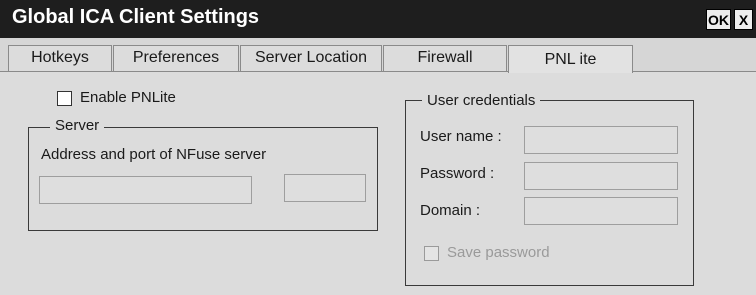  Describe the element at coordinates (450, 210) in the screenshot. I see `domain-label: Domain :` at that location.